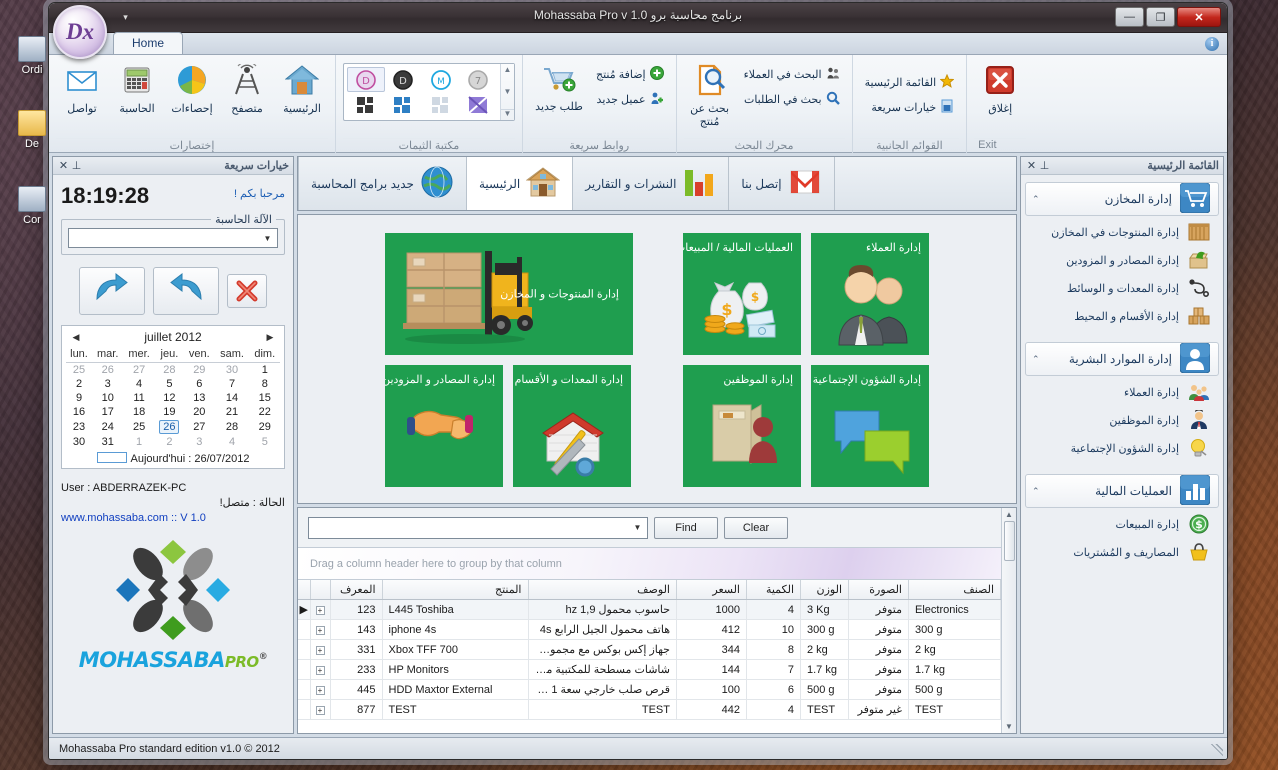 The width and height of the screenshot is (1278, 770). I want to click on gallery-scroll-more-icon: ▼, so click(507, 113).